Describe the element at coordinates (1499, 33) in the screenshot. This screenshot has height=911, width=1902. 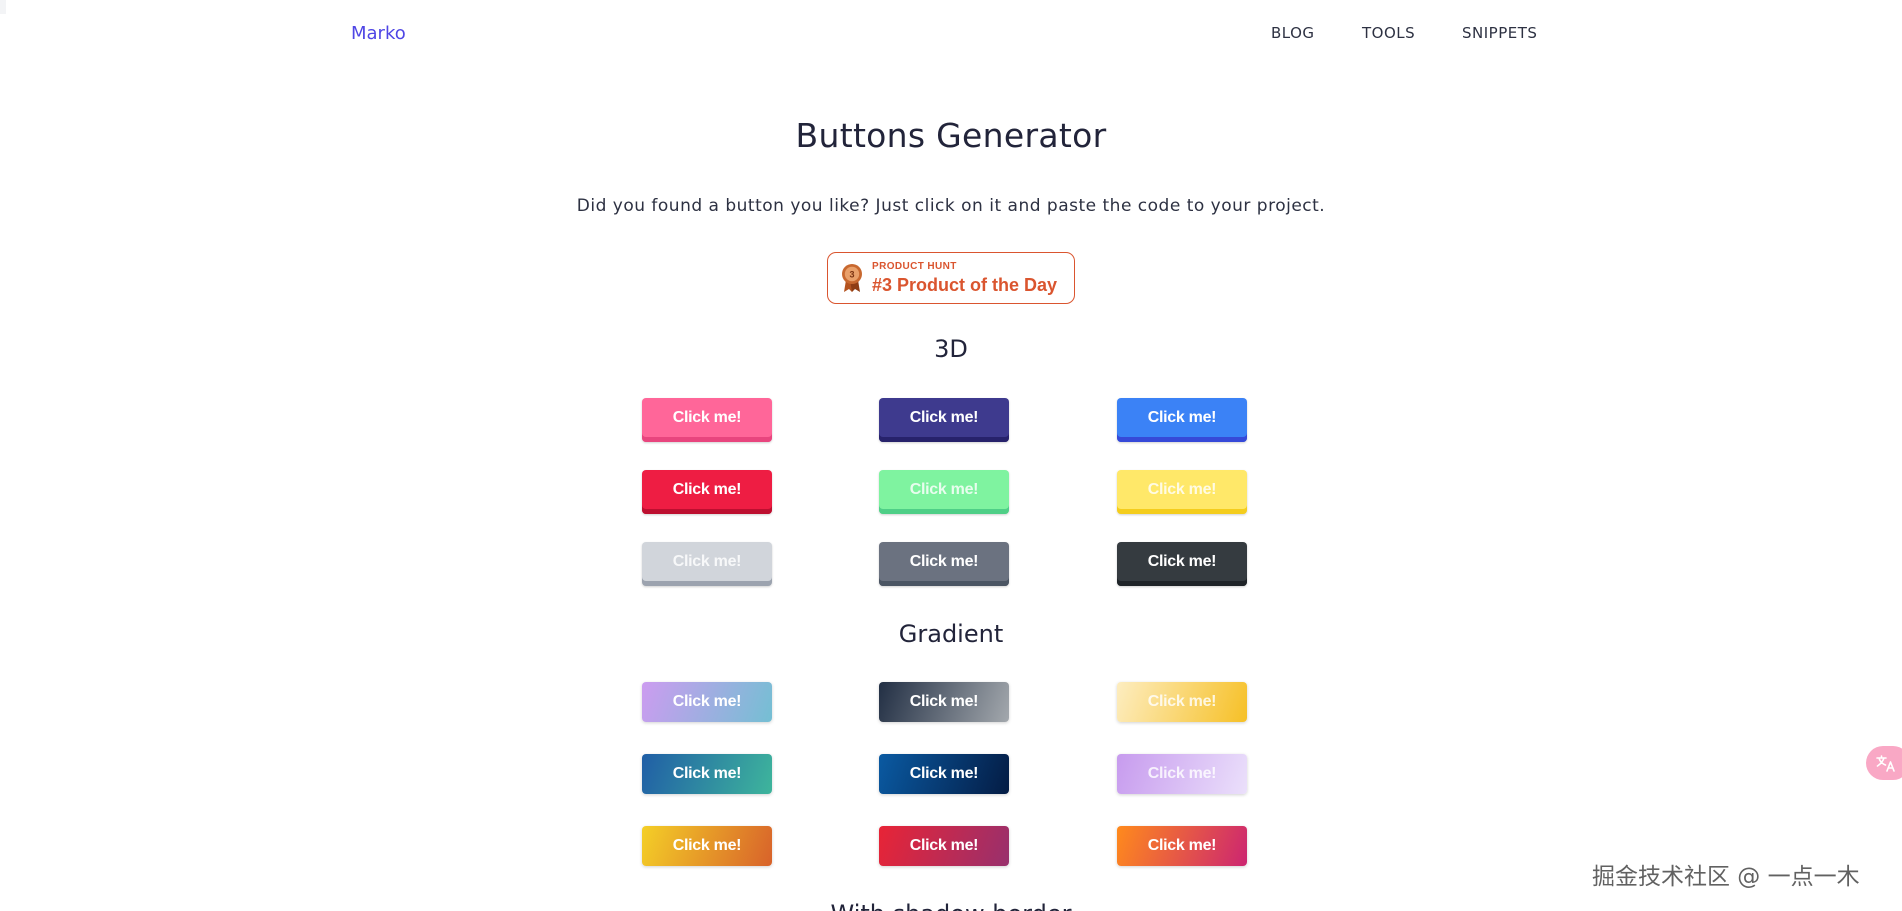
I see `nav-snippets-link: SNIPPETS` at that location.